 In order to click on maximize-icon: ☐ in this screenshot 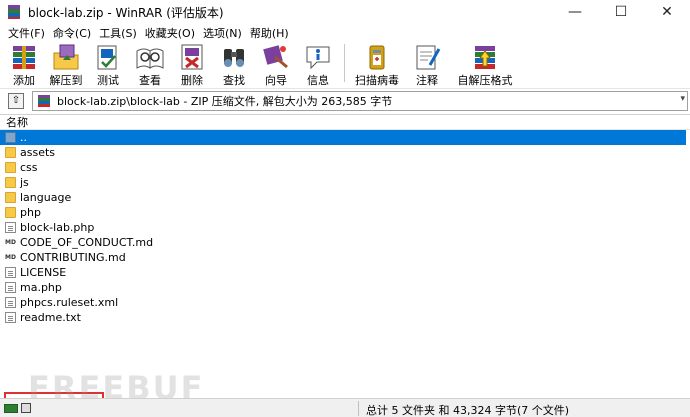, I will do `click(621, 12)`.